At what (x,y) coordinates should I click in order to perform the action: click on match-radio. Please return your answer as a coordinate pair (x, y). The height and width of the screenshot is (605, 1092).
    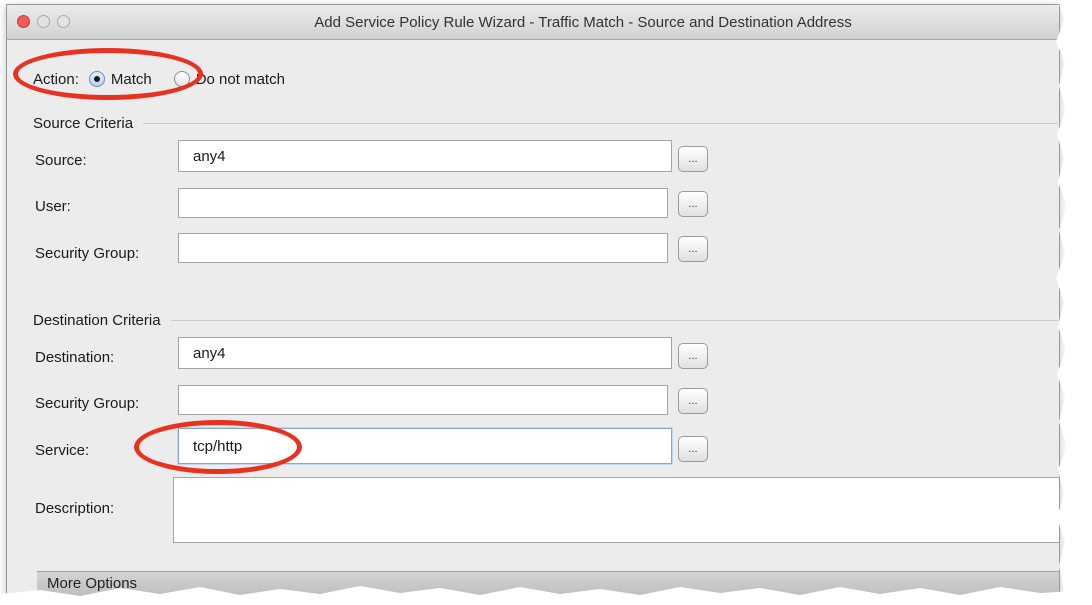
    Looking at the image, I should click on (96, 79).